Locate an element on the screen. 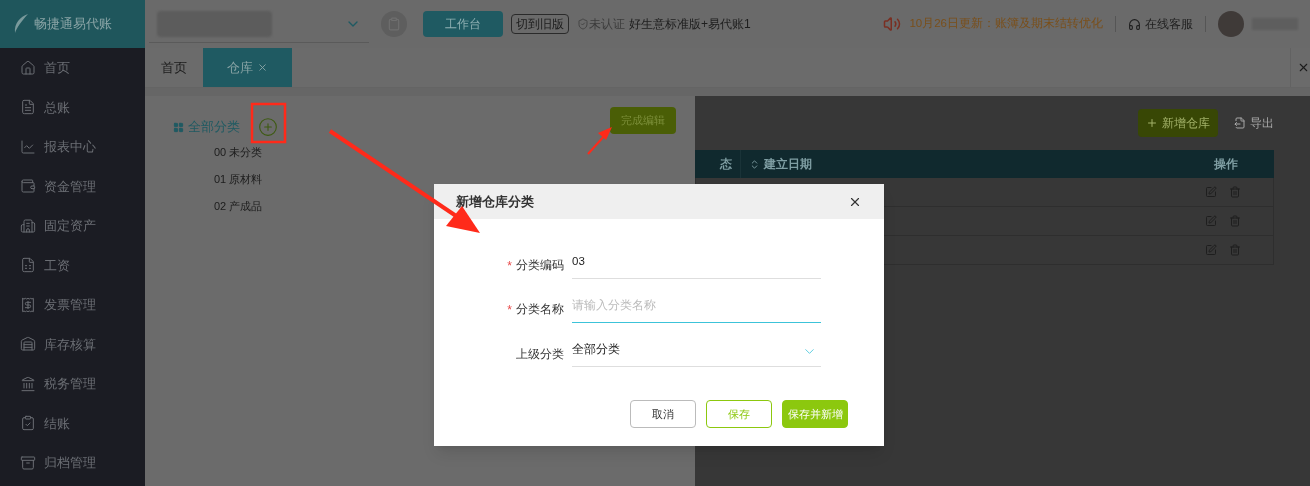 This screenshot has width=1310, height=486. logo-icon is located at coordinates (21, 24).